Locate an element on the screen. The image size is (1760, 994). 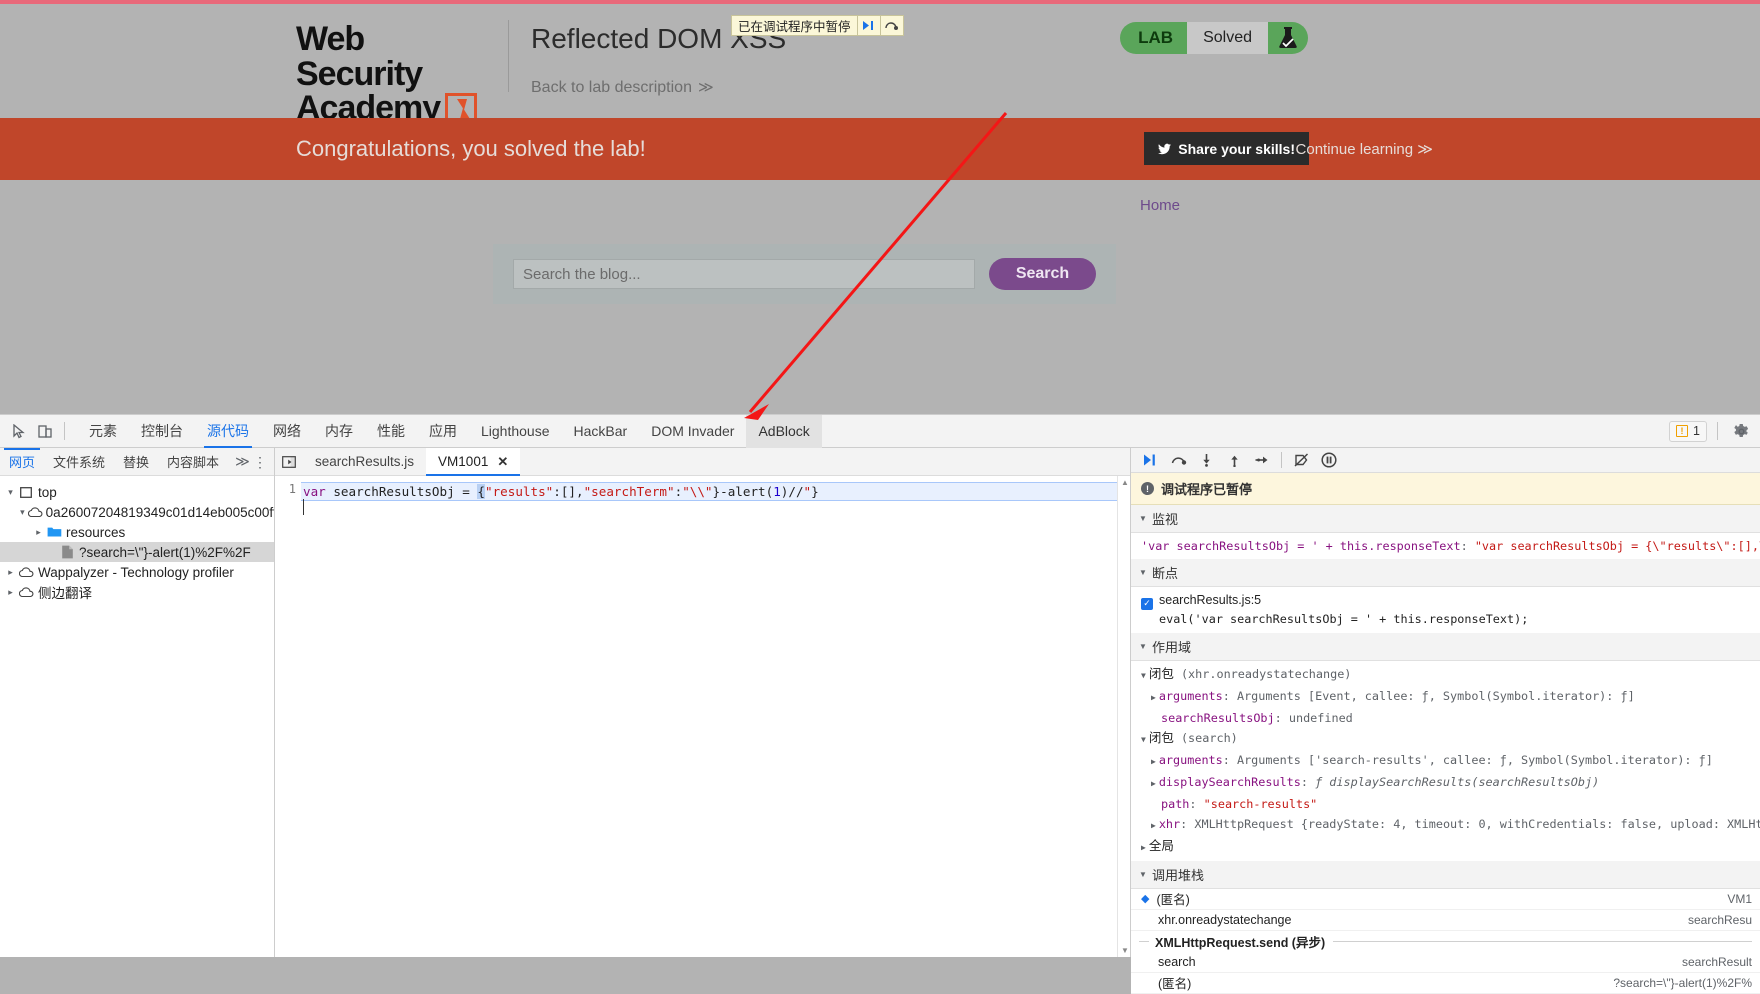
editor-tab-searchresults-js: searchResults.js is located at coordinates (364, 462).